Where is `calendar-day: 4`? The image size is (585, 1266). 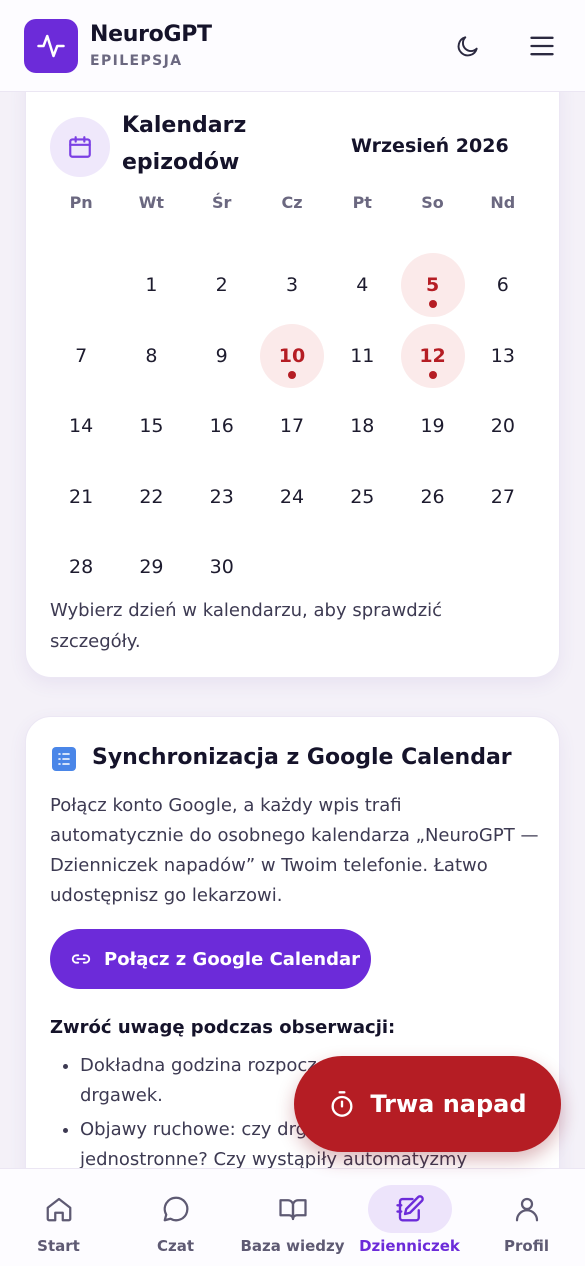 calendar-day: 4 is located at coordinates (362, 285).